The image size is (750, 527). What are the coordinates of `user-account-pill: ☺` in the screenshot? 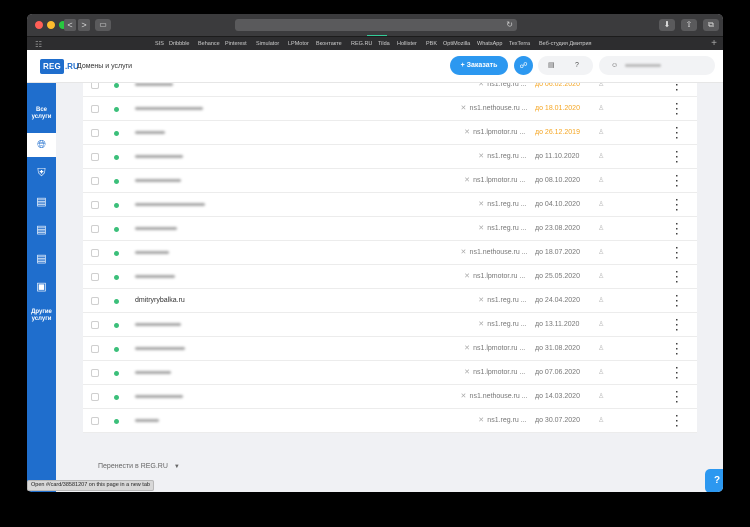 It's located at (657, 65).